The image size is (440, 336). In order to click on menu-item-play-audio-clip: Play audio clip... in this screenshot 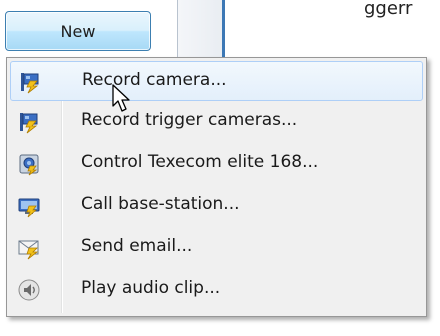, I will do `click(216, 290)`.